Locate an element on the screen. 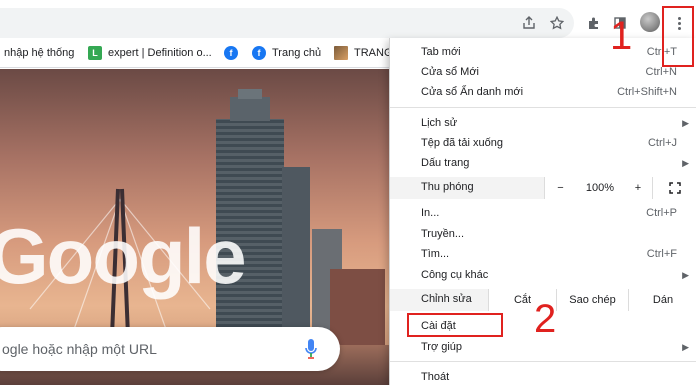  menu-item-new-window: Cửa sổ Mới Ctrl+N is located at coordinates (543, 72).